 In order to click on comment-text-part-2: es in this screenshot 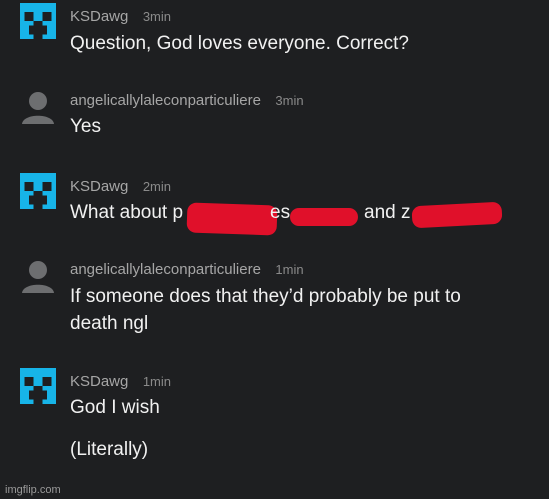, I will do `click(280, 212)`.